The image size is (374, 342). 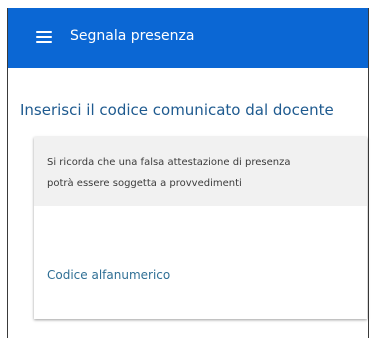 I want to click on code-input: Codice alfanumerico, so click(x=197, y=275).